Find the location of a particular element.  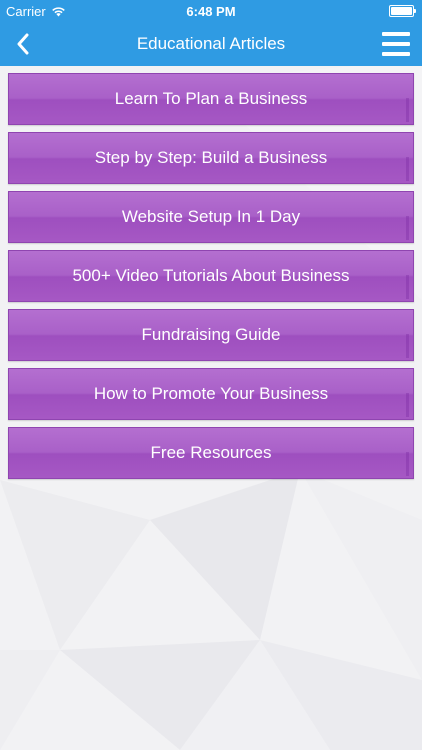

article-item-video-tutorials: 500+ Video Tutorials About Business is located at coordinates (211, 276).